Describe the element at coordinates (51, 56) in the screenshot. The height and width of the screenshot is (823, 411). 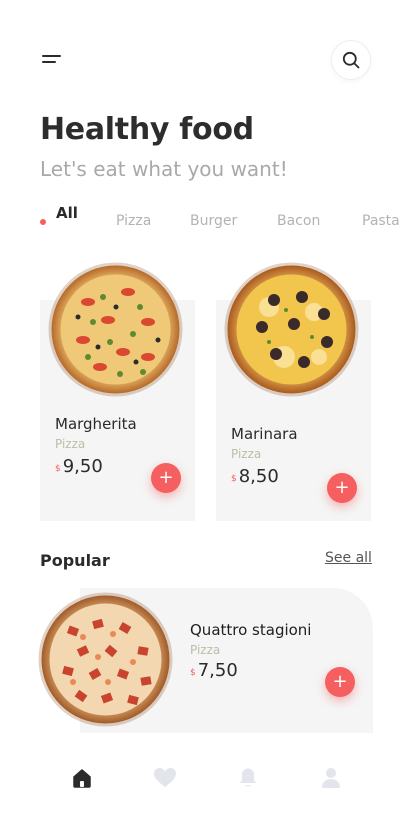
I see `menu-icon` at that location.